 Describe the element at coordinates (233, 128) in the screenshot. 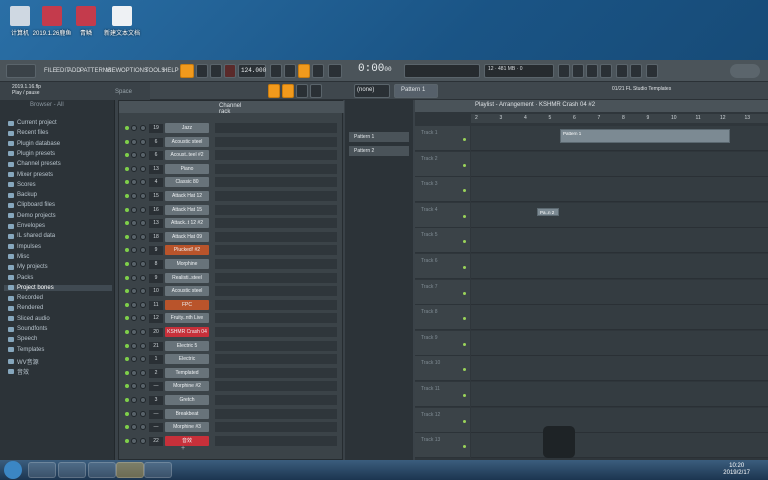

I see `channel-row: 19 Jazz` at that location.